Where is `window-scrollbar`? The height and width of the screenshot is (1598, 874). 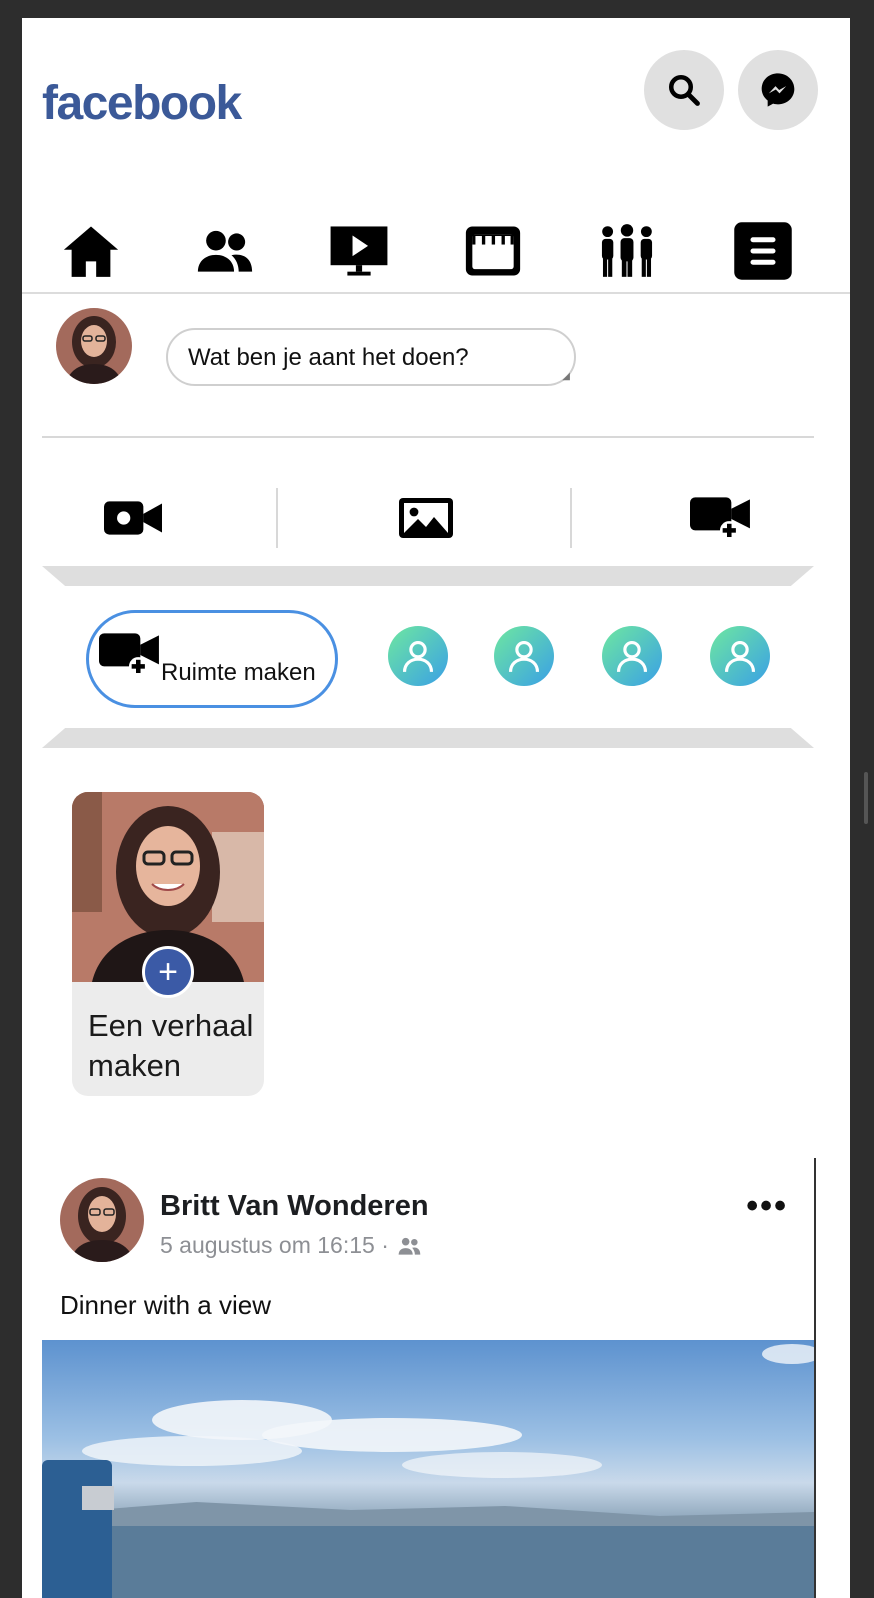 window-scrollbar is located at coordinates (866, 798).